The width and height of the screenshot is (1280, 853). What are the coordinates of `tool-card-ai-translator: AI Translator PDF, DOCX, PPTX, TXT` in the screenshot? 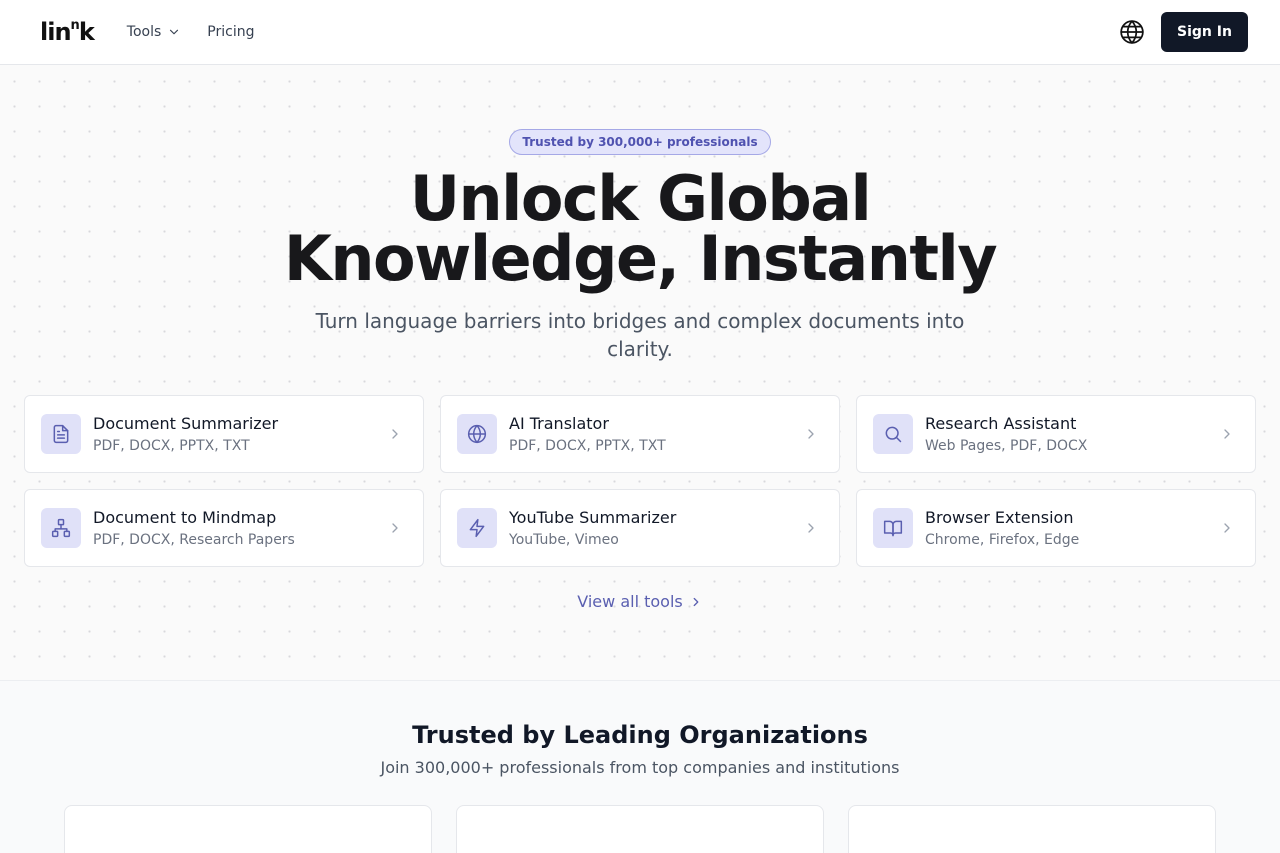 It's located at (640, 434).